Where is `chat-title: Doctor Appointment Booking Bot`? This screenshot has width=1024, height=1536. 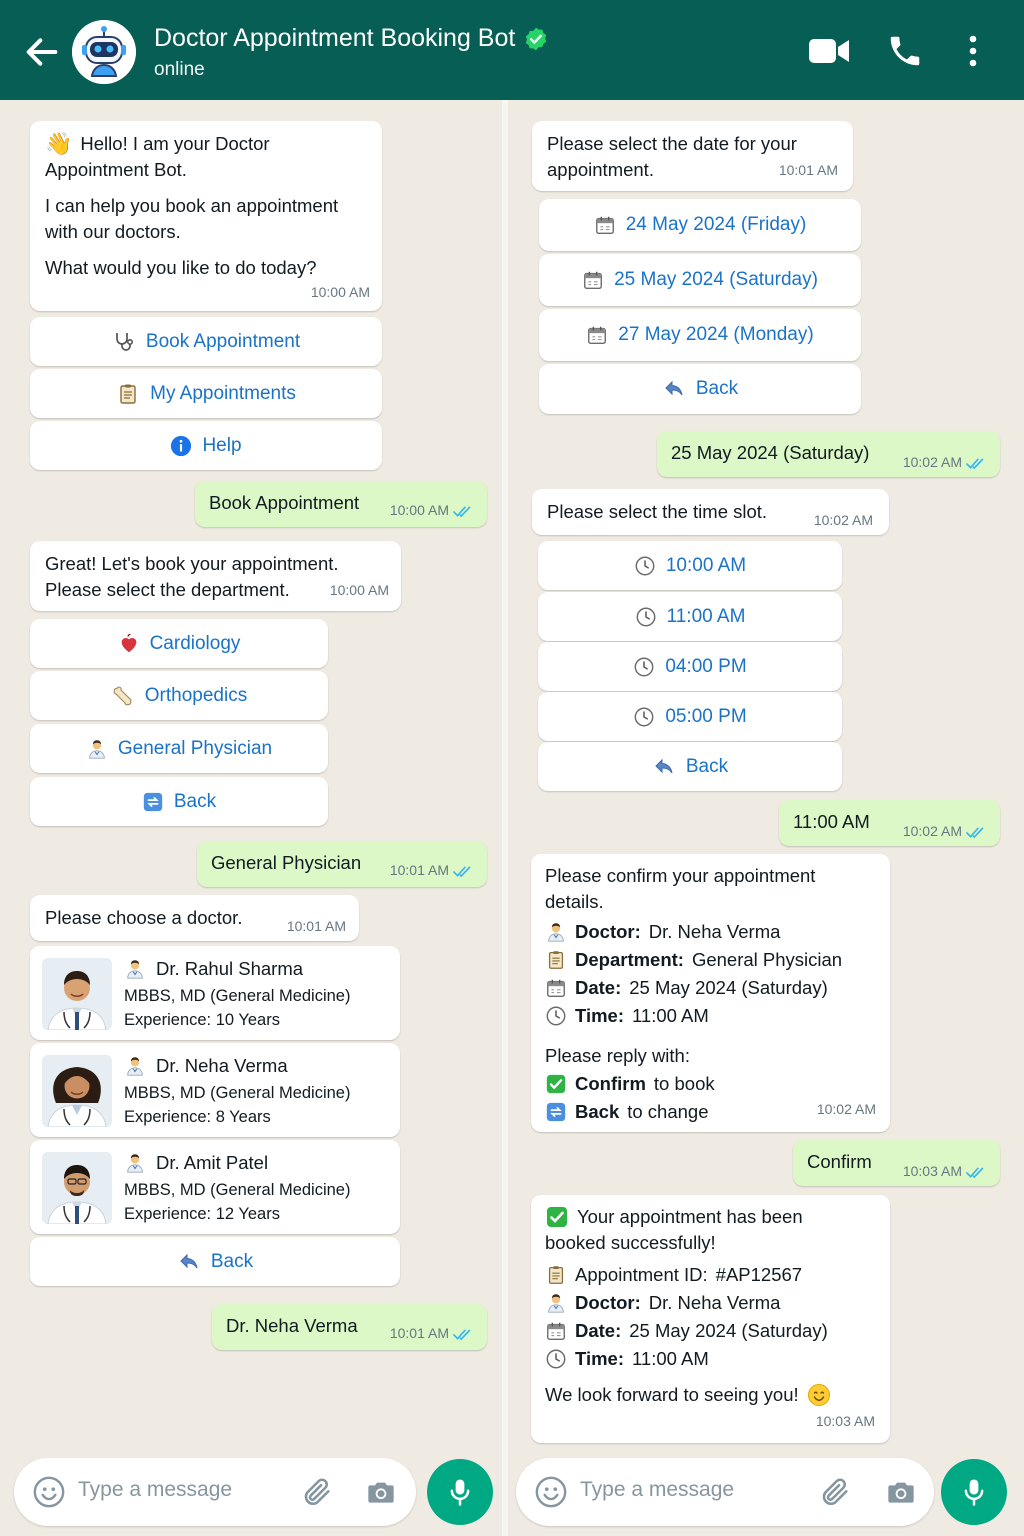 chat-title: Doctor Appointment Booking Bot is located at coordinates (335, 38).